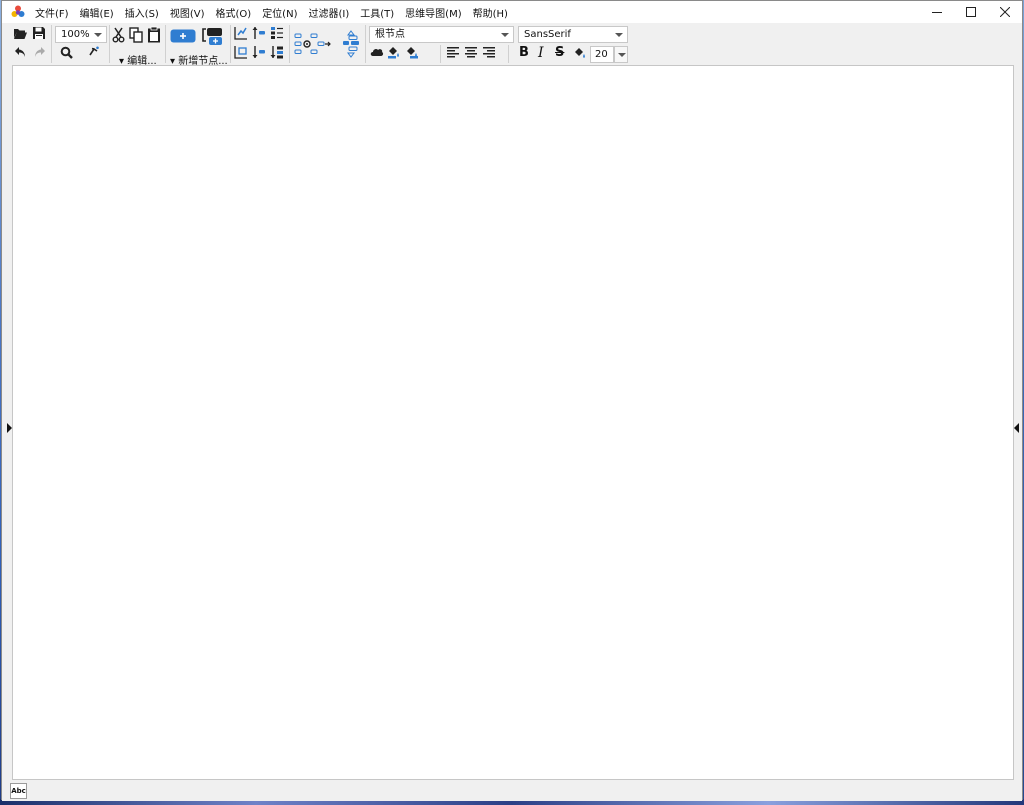 The height and width of the screenshot is (805, 1024). Describe the element at coordinates (377, 52) in the screenshot. I see `cloud-icon` at that location.